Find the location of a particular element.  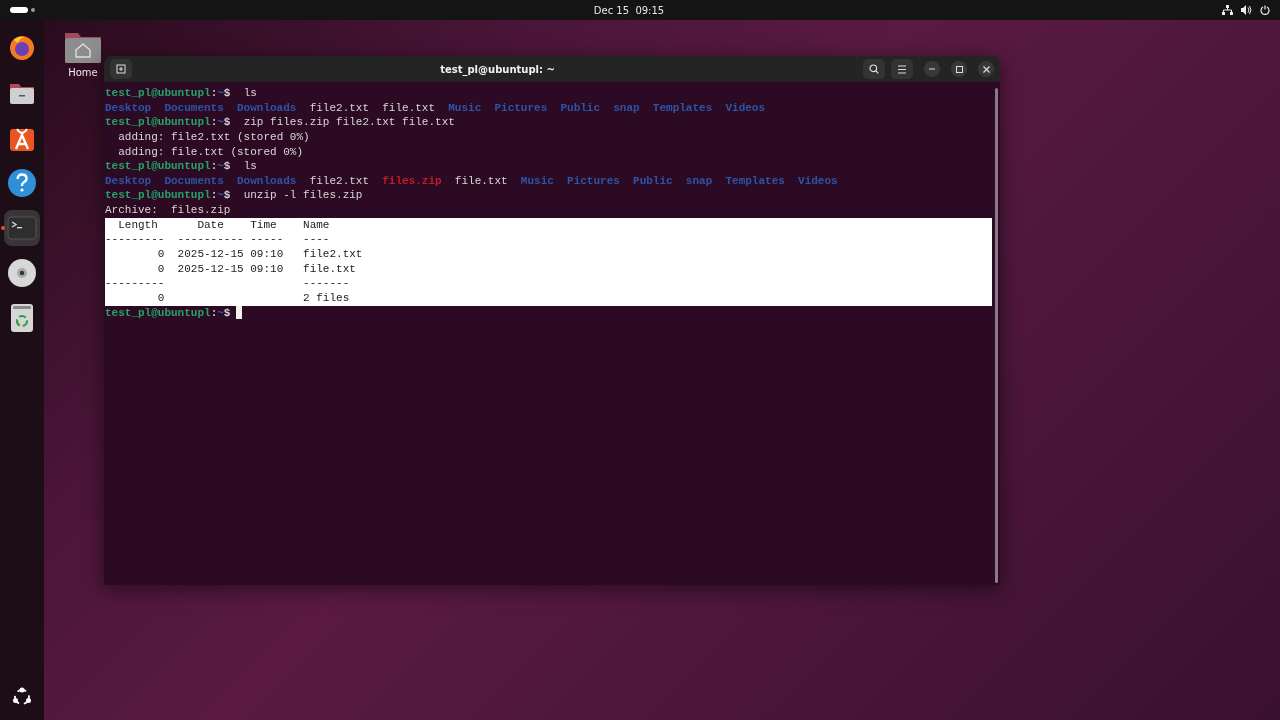

power-icon is located at coordinates (1265, 10).